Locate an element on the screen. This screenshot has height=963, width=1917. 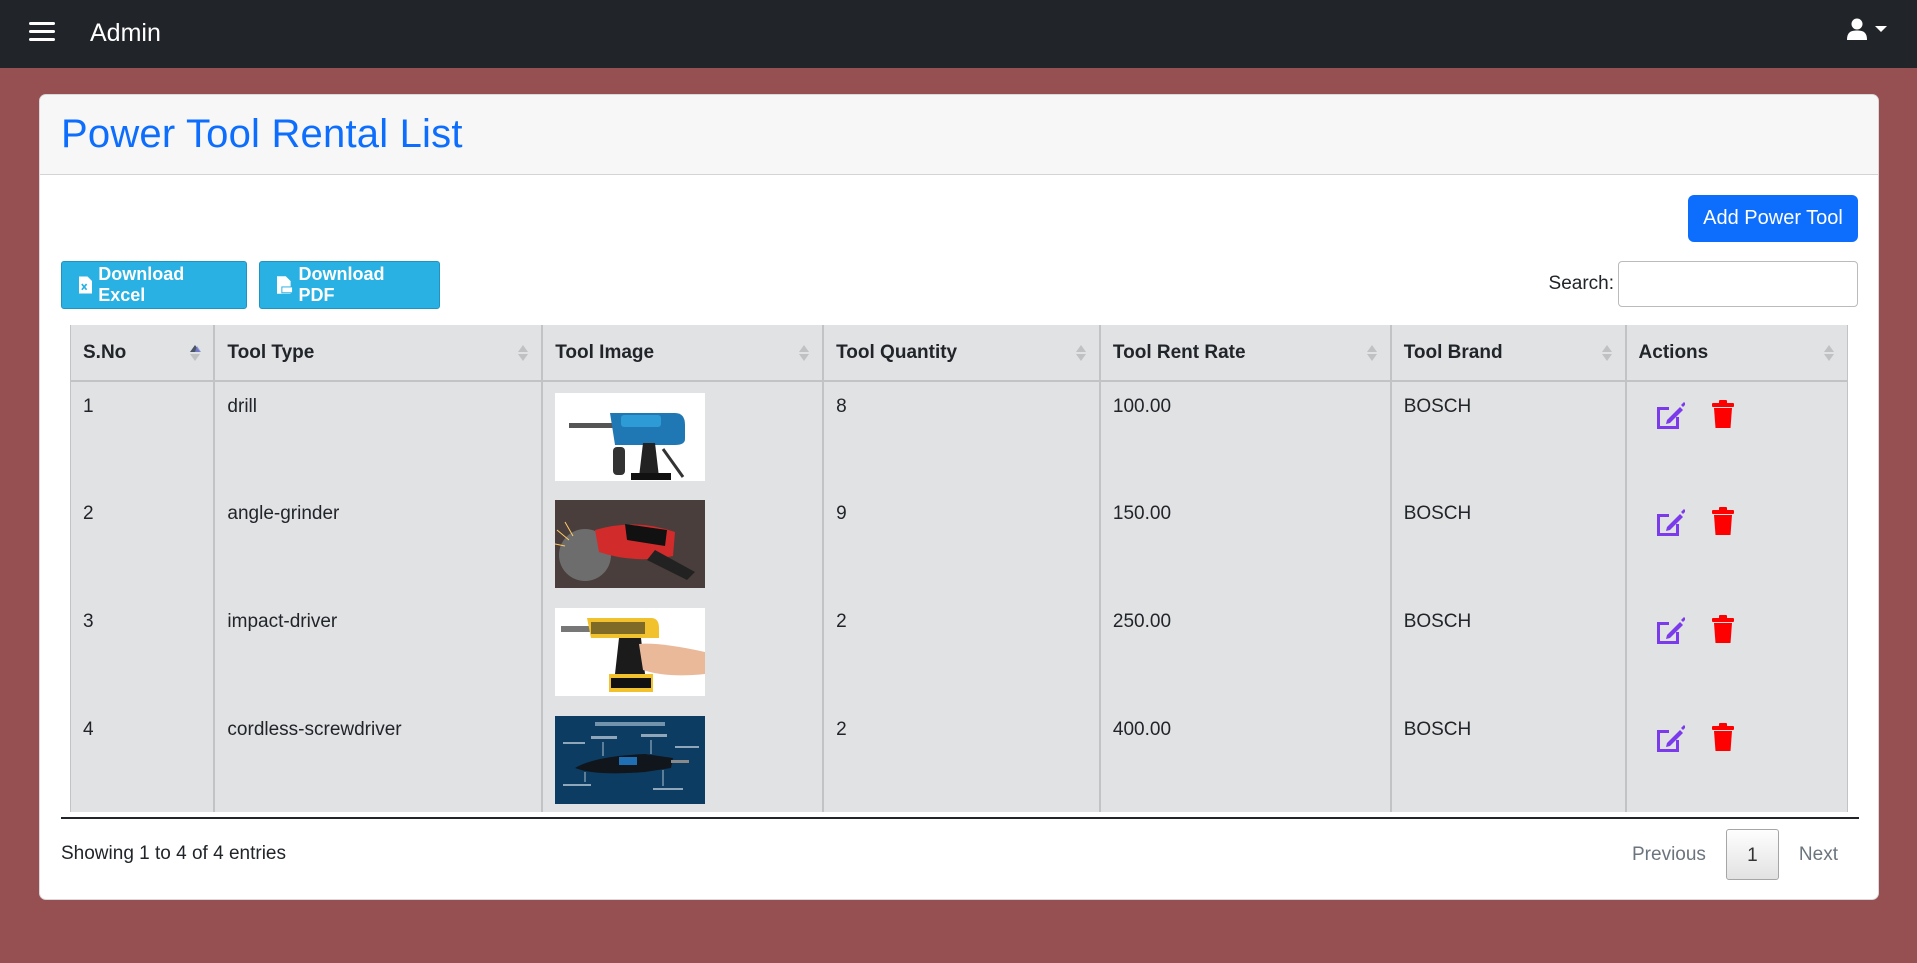
table-row: 3 impact-driver 2 250.00 BOSCH is located at coordinates (959, 651).